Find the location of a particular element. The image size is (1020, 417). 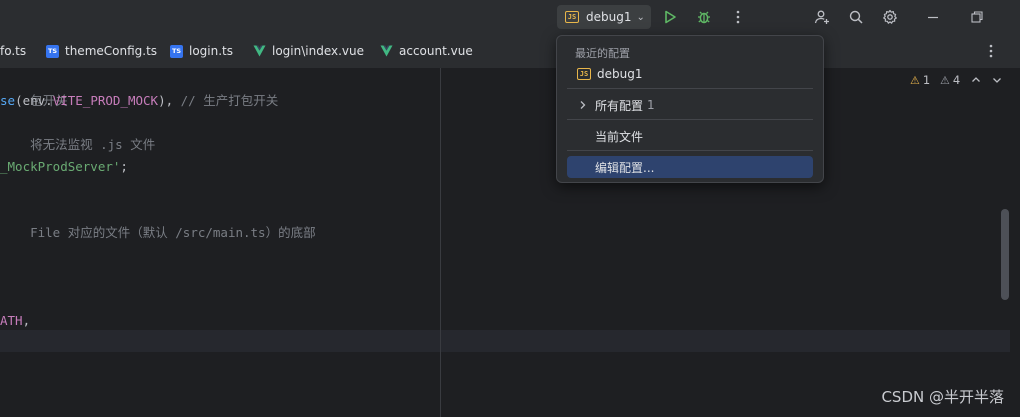

minimize-icon is located at coordinates (933, 17).